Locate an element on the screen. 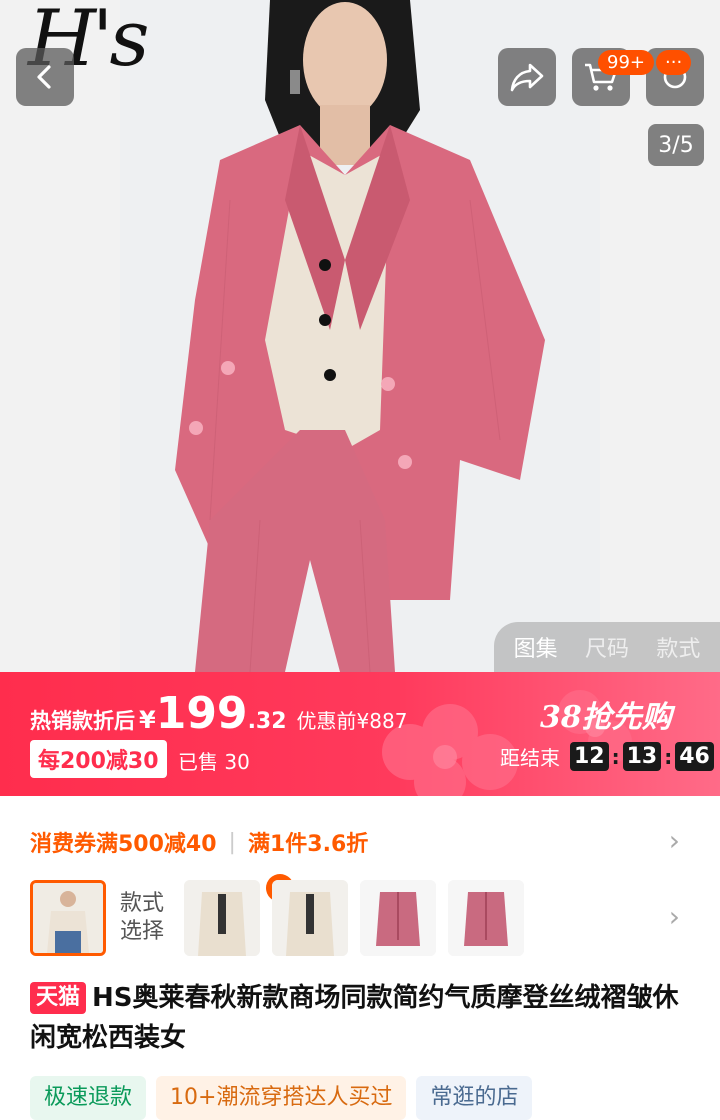 The image size is (720, 1120). back-button is located at coordinates (45, 77).